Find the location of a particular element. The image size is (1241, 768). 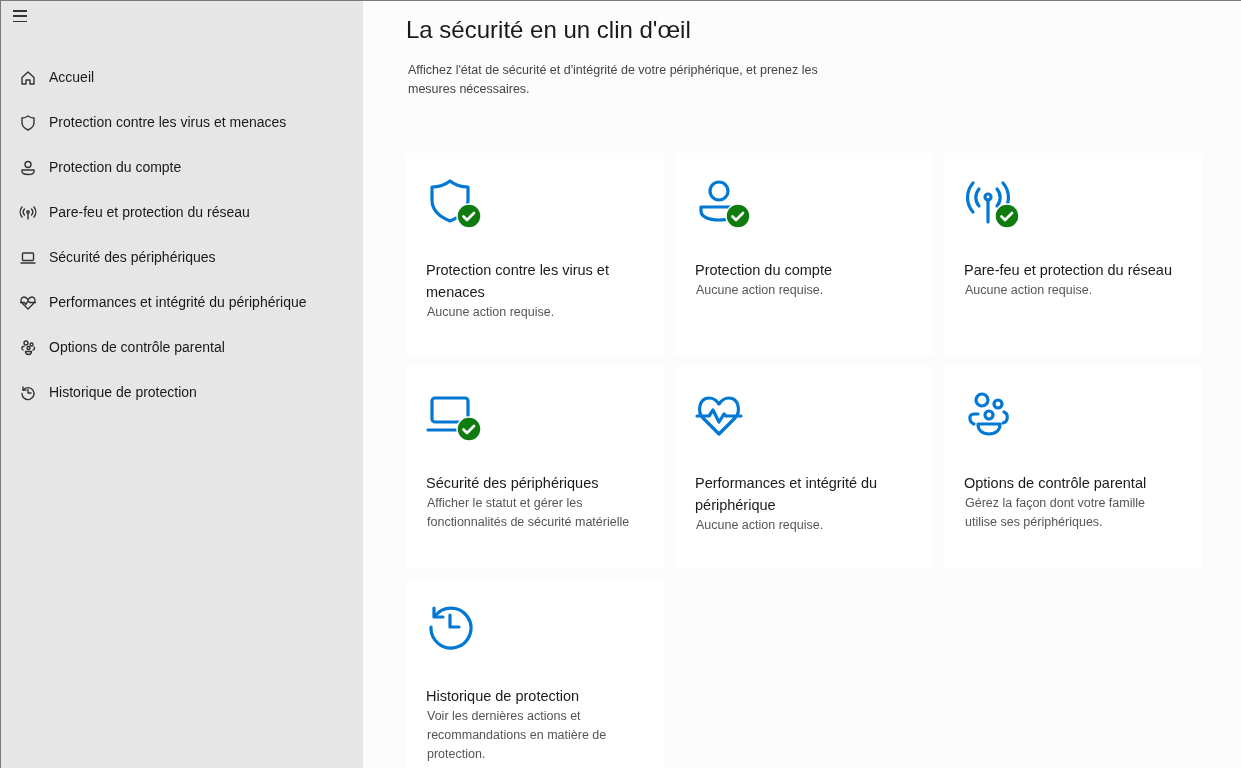

nav-item: Performances et intégrité du périphérique is located at coordinates (182, 302).